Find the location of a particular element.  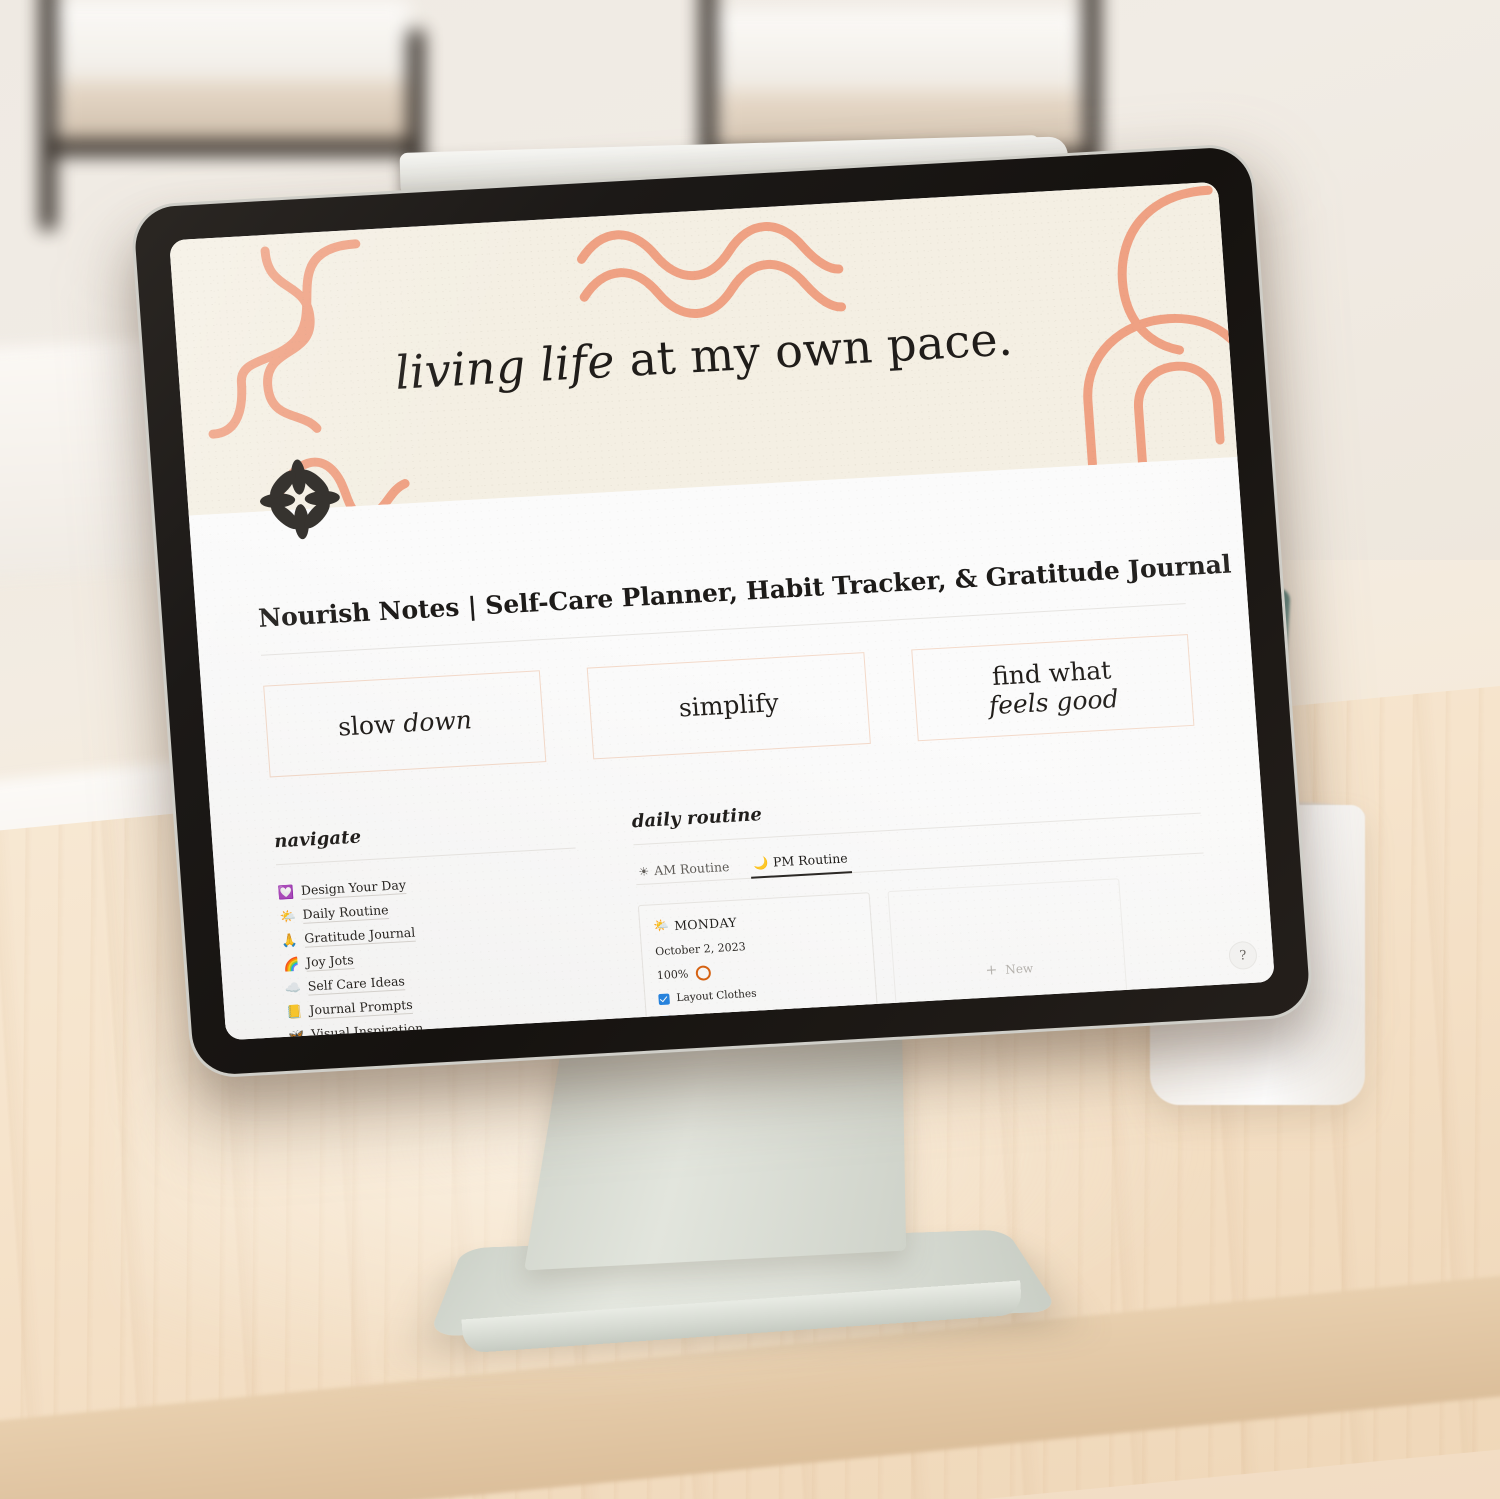

navigate-heading: navigate is located at coordinates (317, 839).